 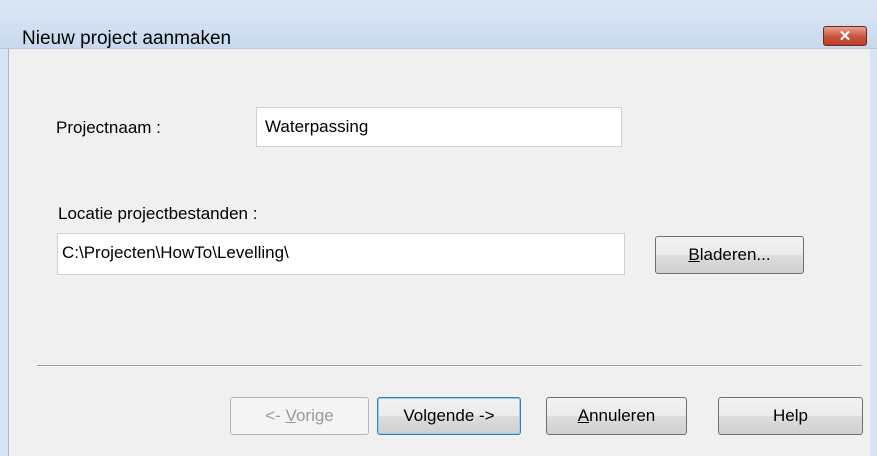 I want to click on title-bar: Nieuw project aanmaken ✕, so click(x=438, y=24).